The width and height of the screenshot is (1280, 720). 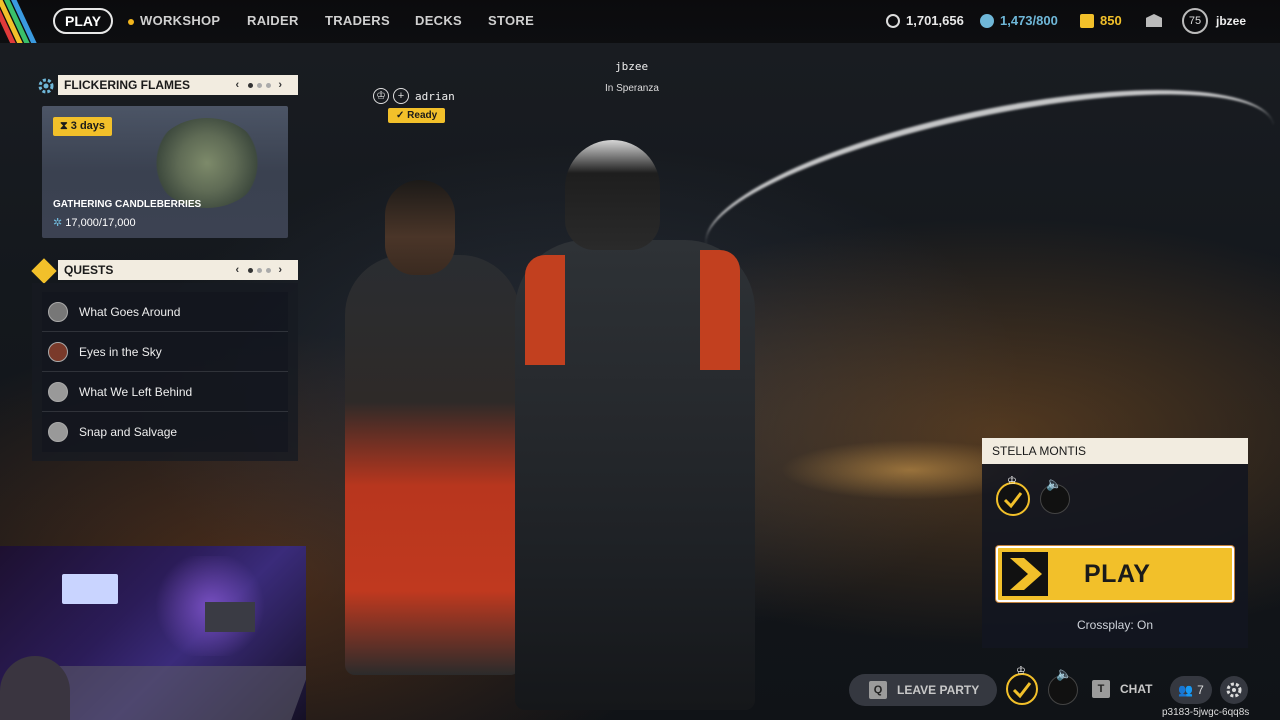 What do you see at coordinates (1013, 499) in the screenshot?
I see `party-slot-leader` at bounding box center [1013, 499].